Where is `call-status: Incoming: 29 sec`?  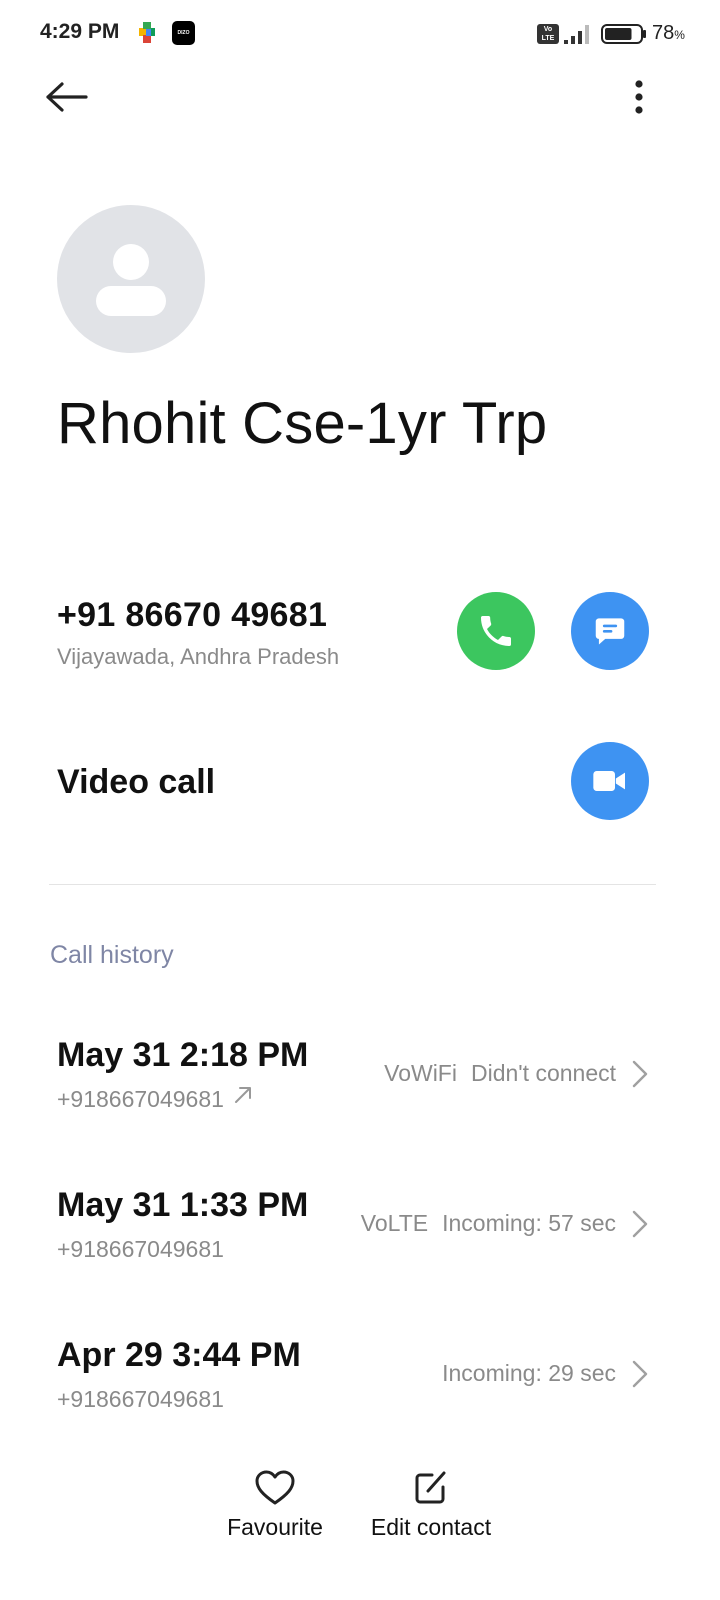
call-status: Incoming: 29 sec is located at coordinates (529, 1373).